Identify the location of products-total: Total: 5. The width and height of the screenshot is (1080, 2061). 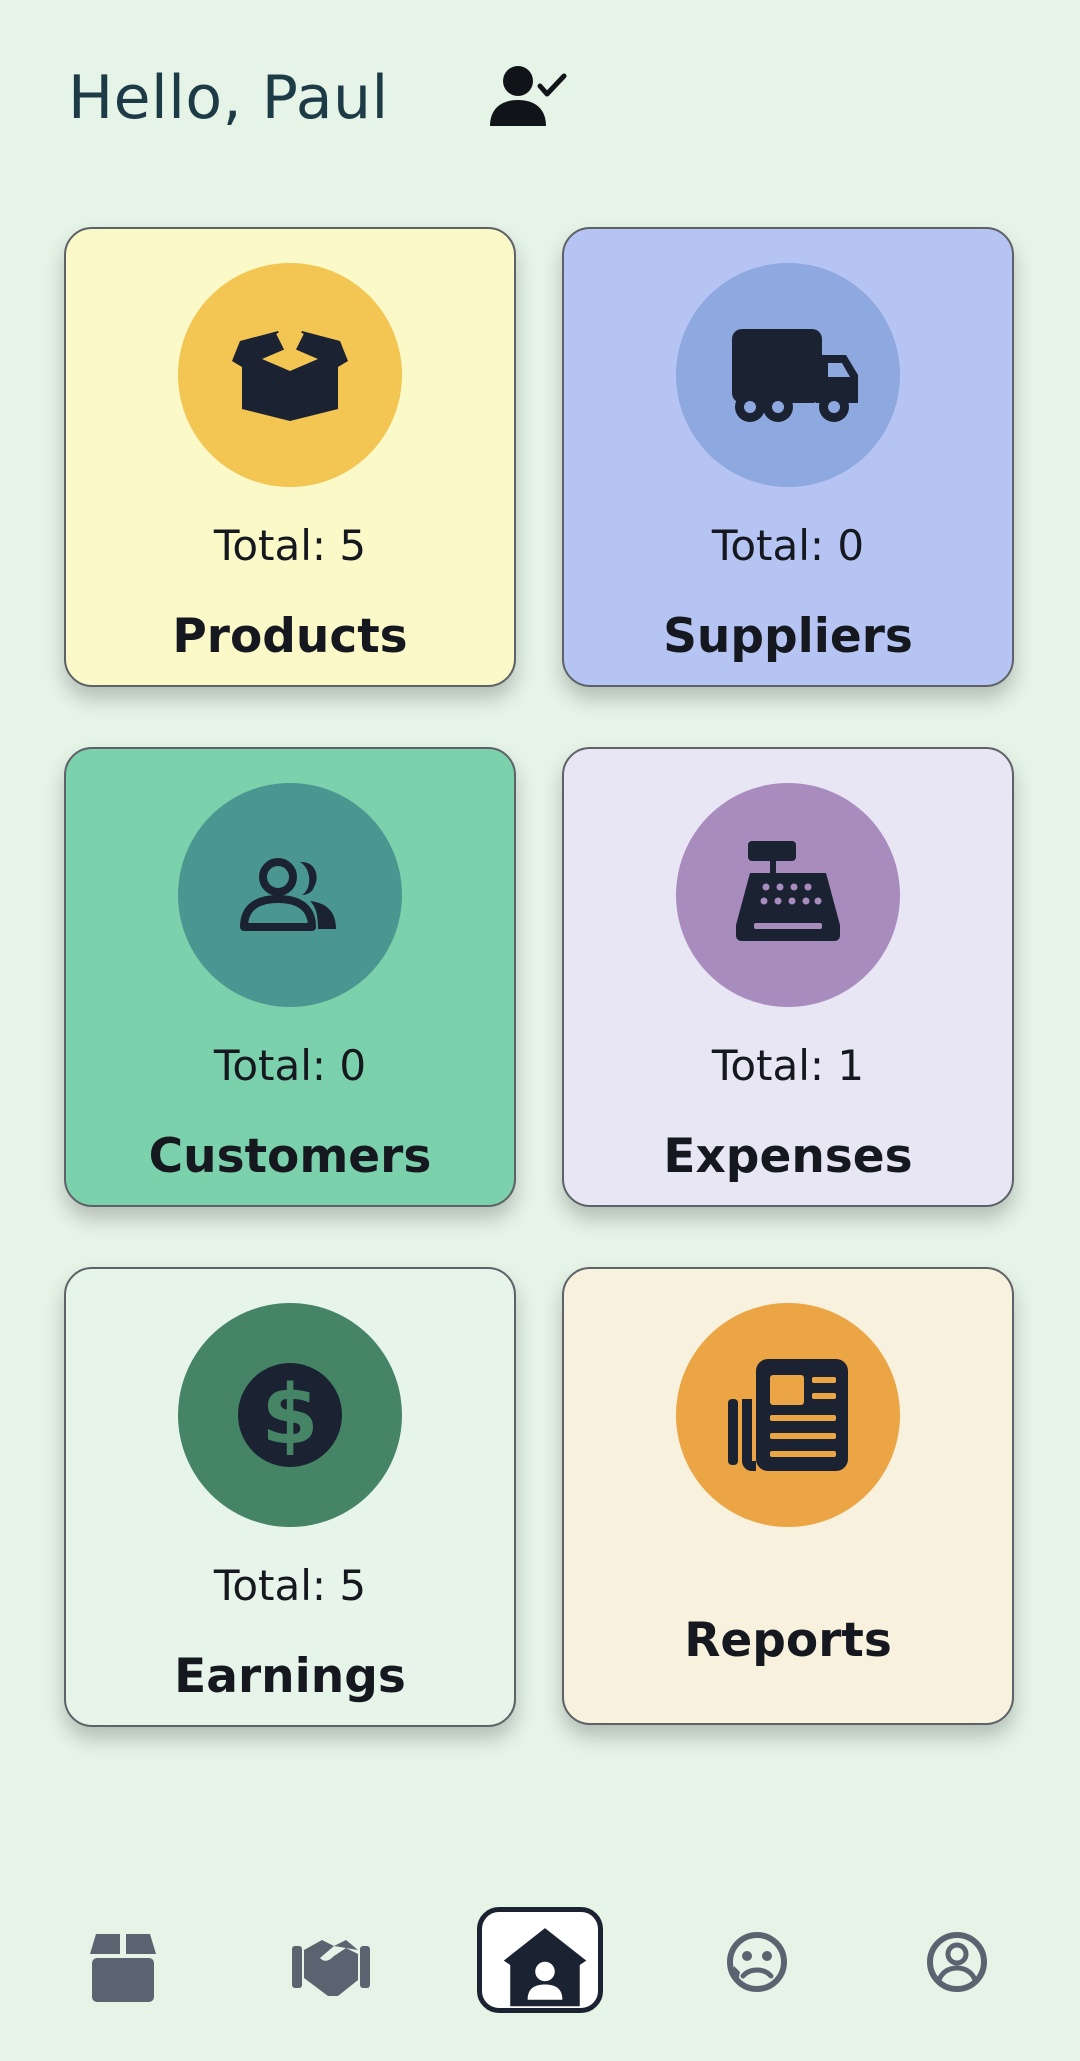
(290, 545).